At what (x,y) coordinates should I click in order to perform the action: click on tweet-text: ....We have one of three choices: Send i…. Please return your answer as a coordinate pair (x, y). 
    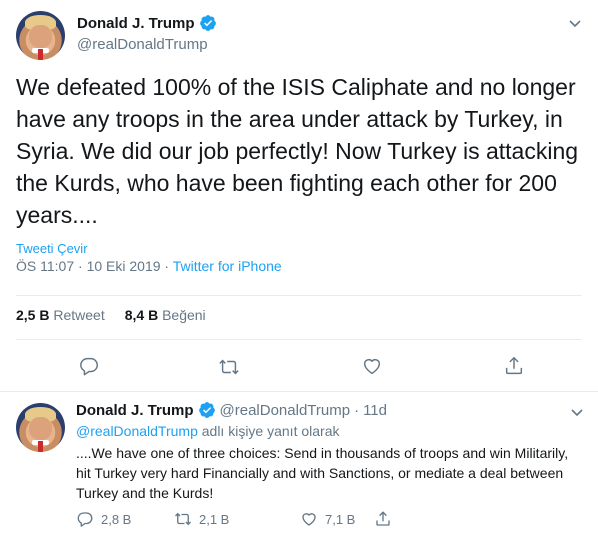
    Looking at the image, I should click on (322, 473).